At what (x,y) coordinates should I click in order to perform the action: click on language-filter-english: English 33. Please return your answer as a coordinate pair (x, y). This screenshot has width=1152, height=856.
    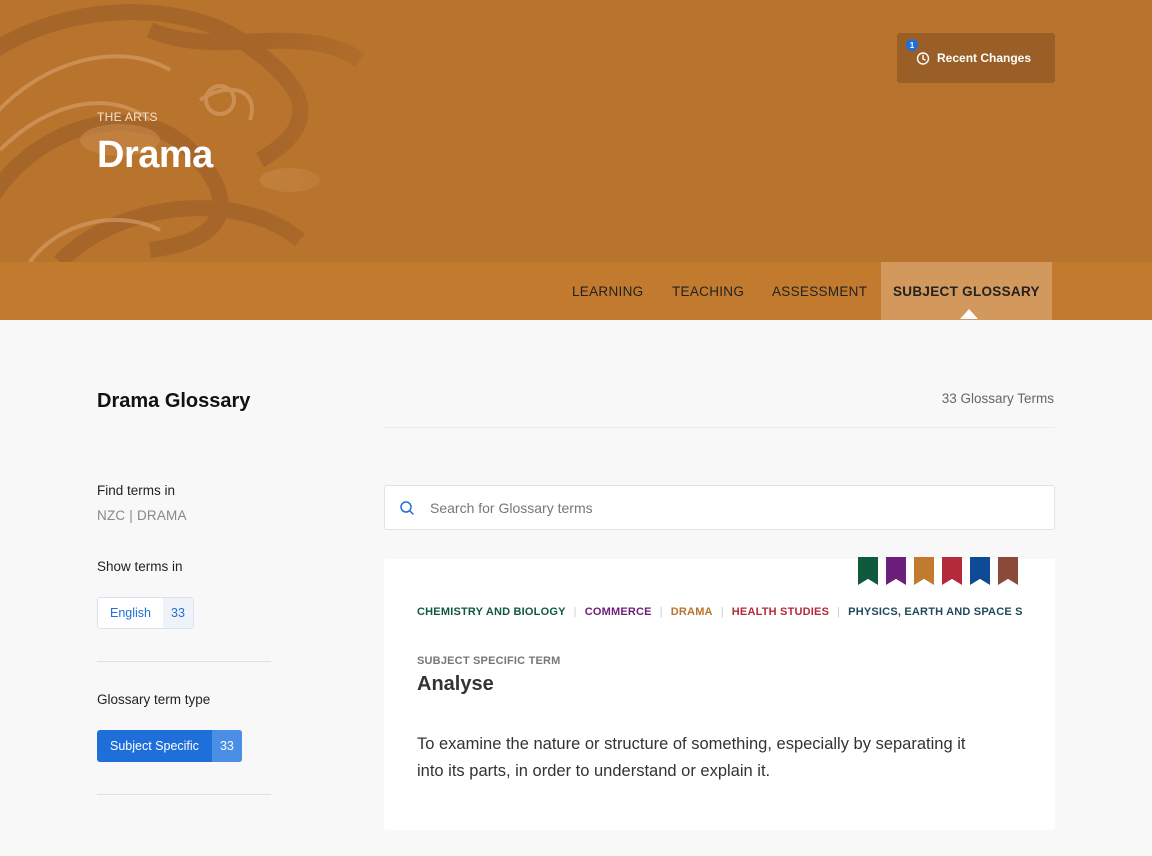
    Looking at the image, I should click on (145, 613).